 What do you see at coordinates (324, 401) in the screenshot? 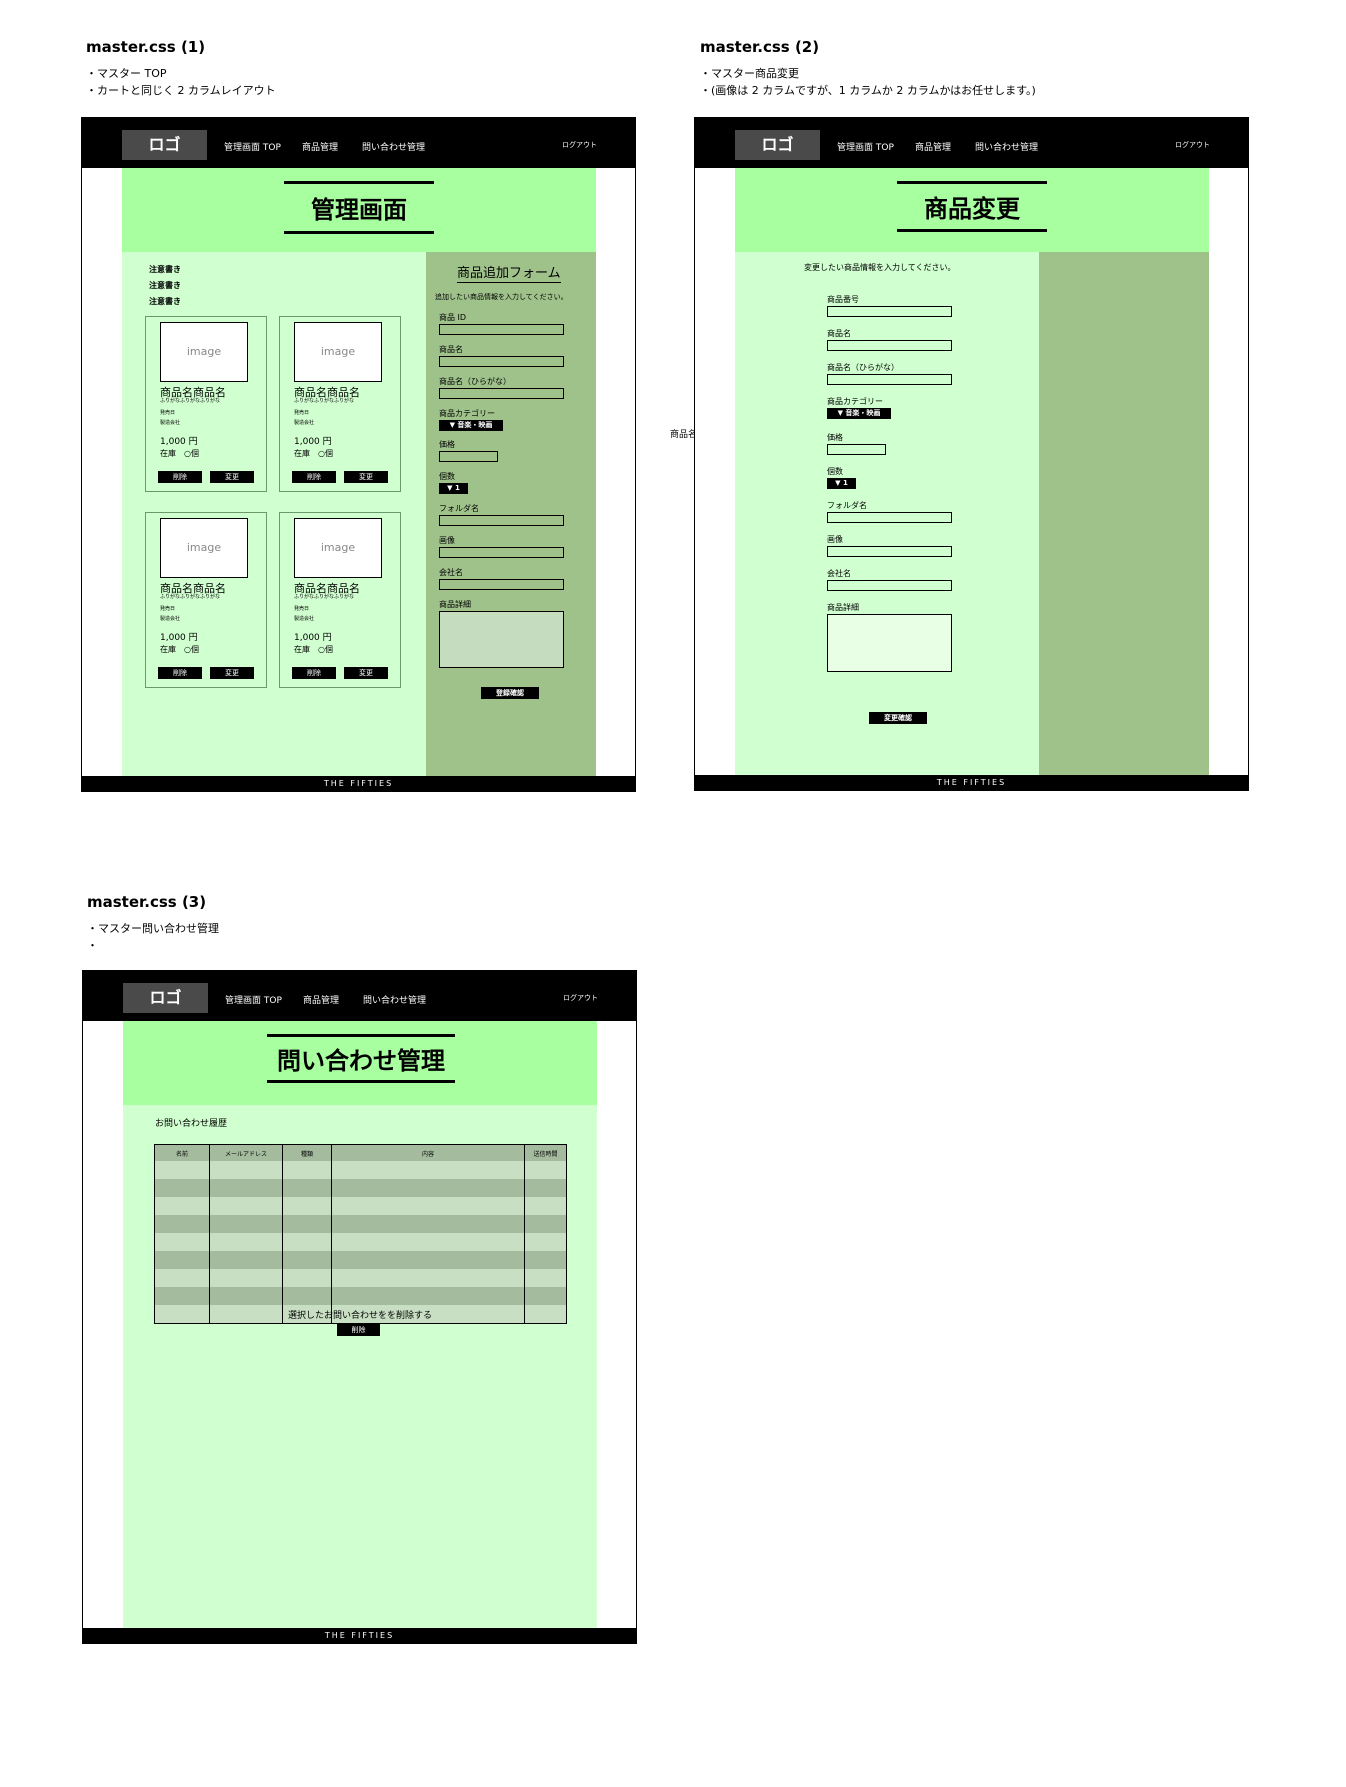
I see `product-furigana: ふりがなふりがなふりがな` at bounding box center [324, 401].